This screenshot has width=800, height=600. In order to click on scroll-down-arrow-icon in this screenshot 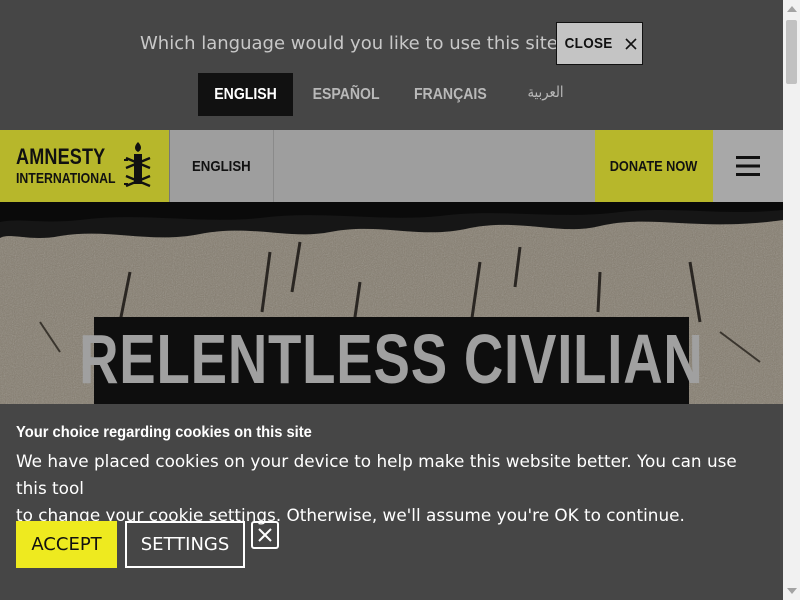, I will do `click(792, 591)`.